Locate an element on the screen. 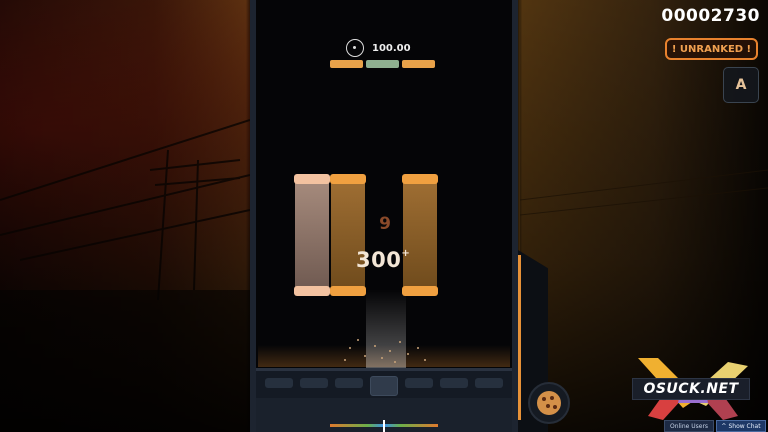 The height and width of the screenshot is (432, 768). hit-particles is located at coordinates (385, 351).